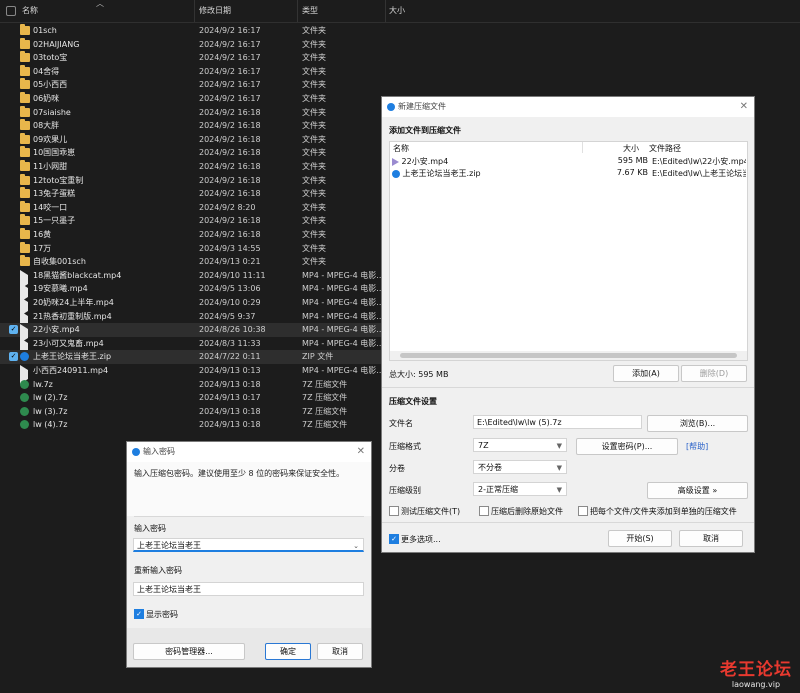  I want to click on folder-row: 05小西西 2024/9/2 16:17 文件夹, so click(193, 85).